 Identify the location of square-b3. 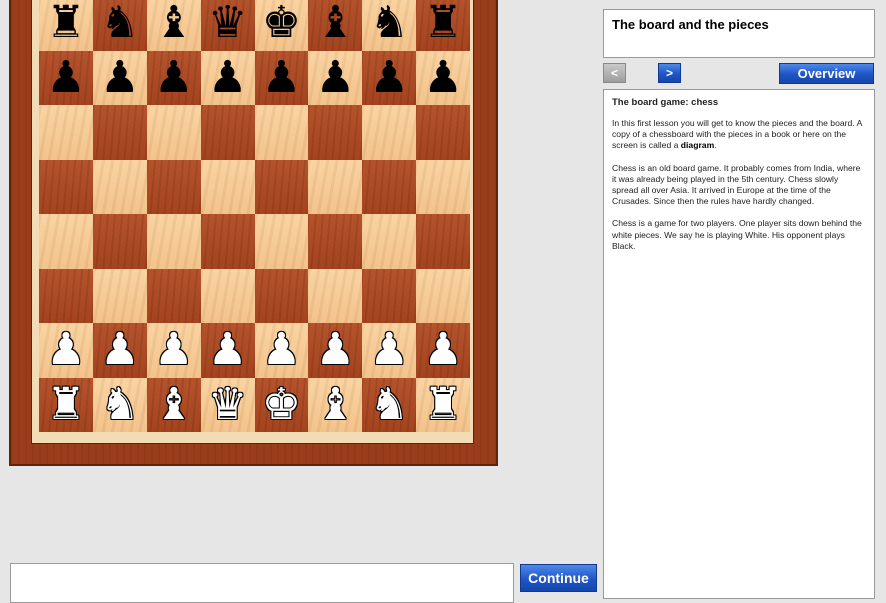
(119, 295).